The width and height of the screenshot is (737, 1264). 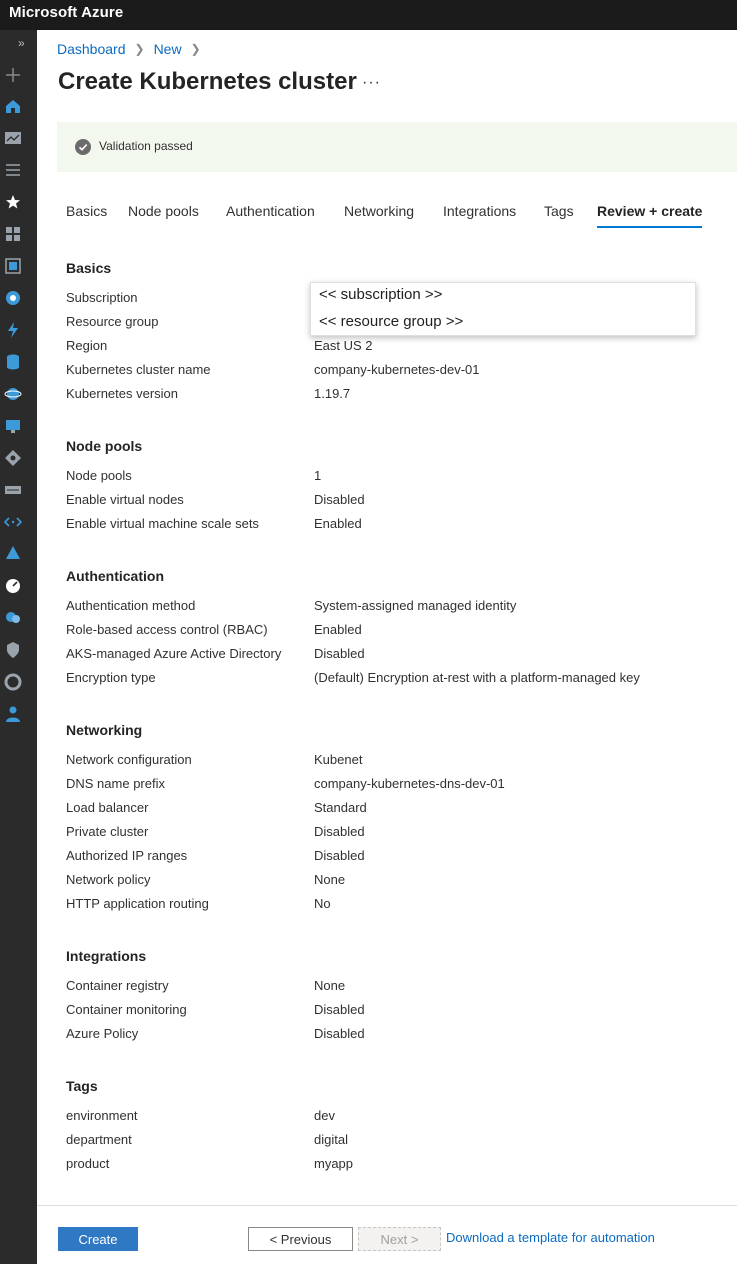 What do you see at coordinates (318, 475) in the screenshot?
I see `review-value: 1` at bounding box center [318, 475].